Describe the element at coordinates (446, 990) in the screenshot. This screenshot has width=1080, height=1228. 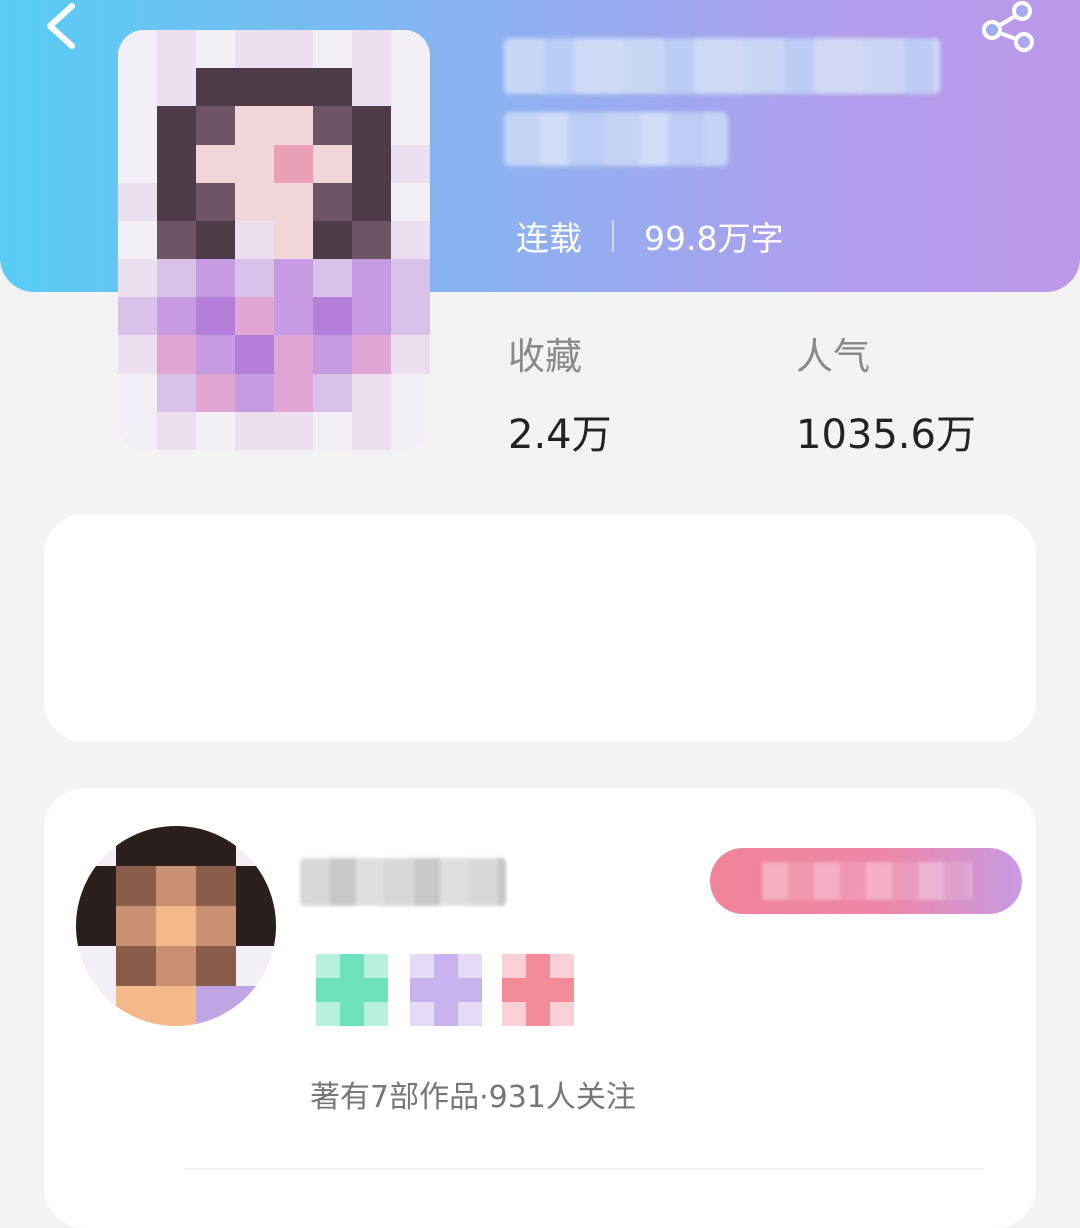
I see `author-badge-purple` at that location.